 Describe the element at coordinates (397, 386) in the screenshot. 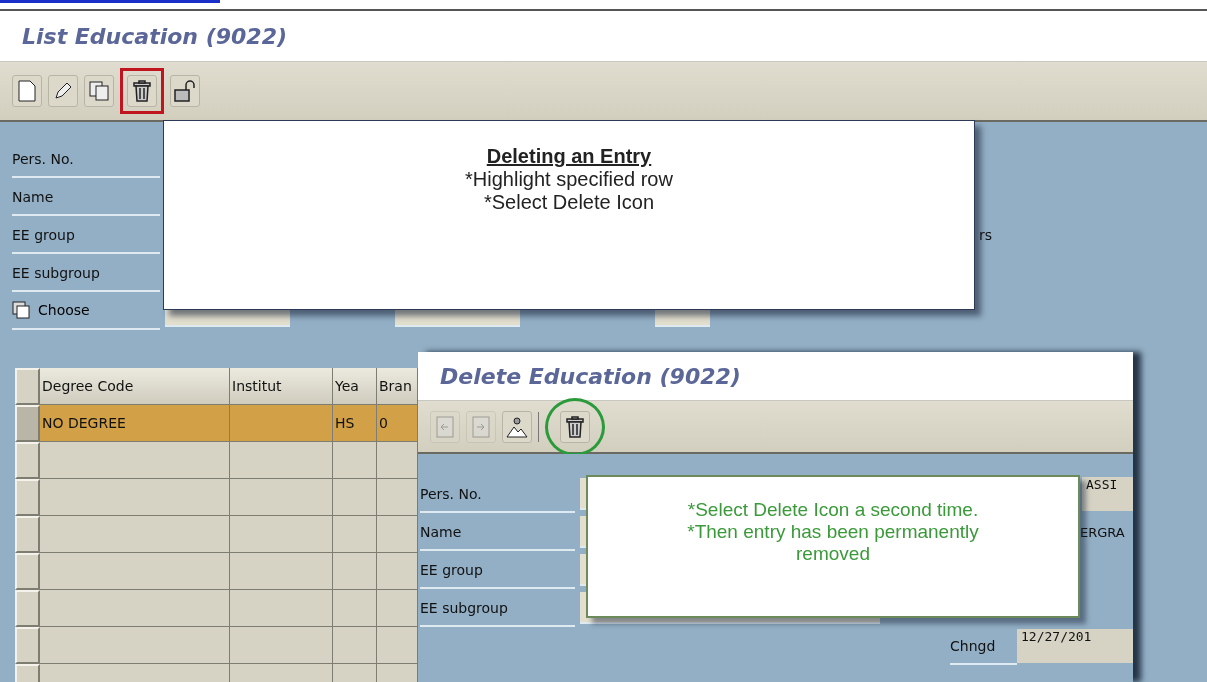

I see `column-header: Bran` at that location.